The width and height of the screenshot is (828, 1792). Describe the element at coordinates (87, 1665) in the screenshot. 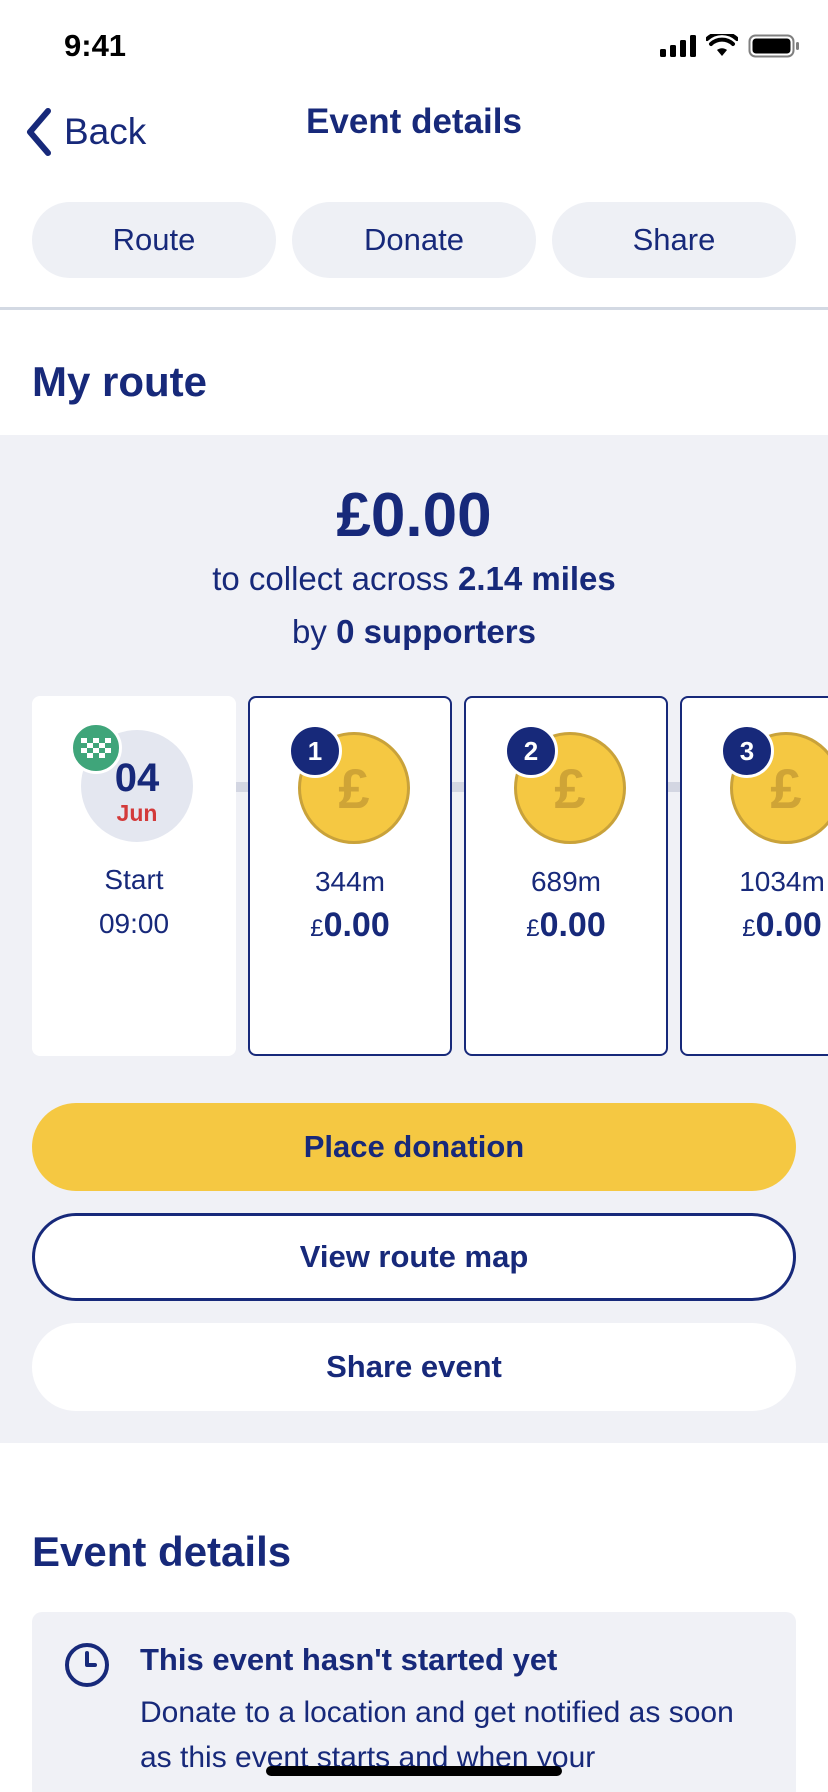

I see `clock-icon` at that location.